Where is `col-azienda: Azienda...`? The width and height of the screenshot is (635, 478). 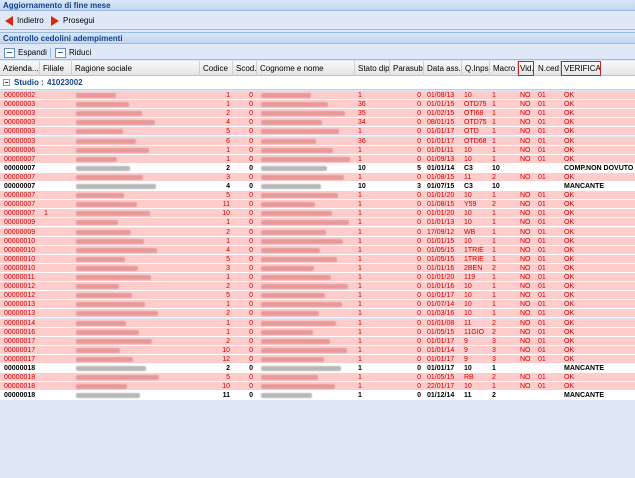 col-azienda: Azienda... is located at coordinates (20, 68).